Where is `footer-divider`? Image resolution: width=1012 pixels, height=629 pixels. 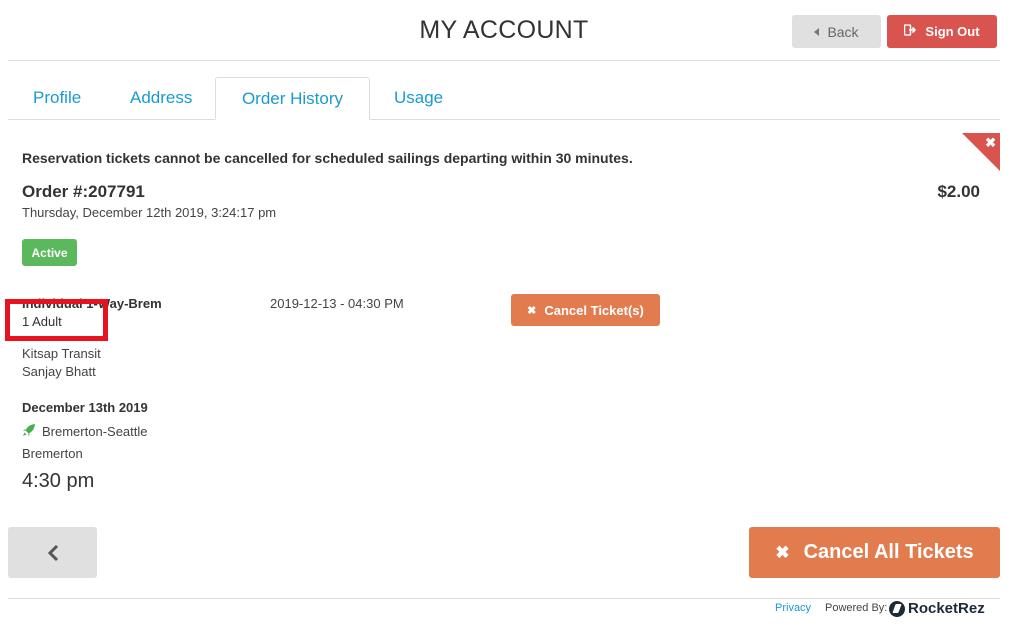 footer-divider is located at coordinates (504, 598).